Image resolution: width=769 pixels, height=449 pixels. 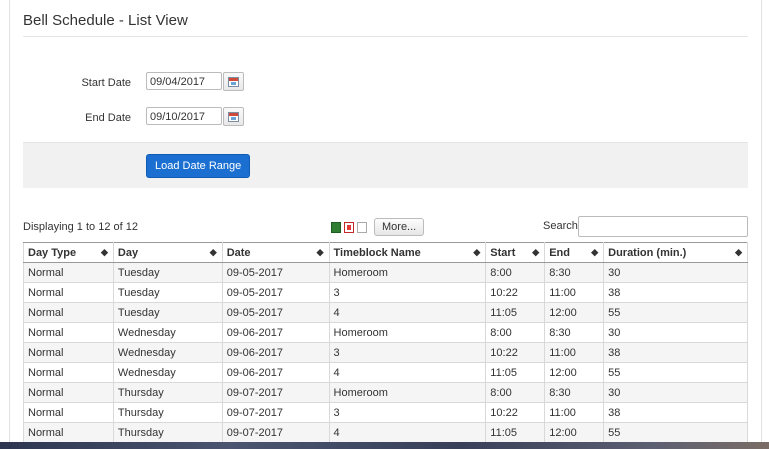 I want to click on start-date-input: 09/04/2017, so click(x=184, y=81).